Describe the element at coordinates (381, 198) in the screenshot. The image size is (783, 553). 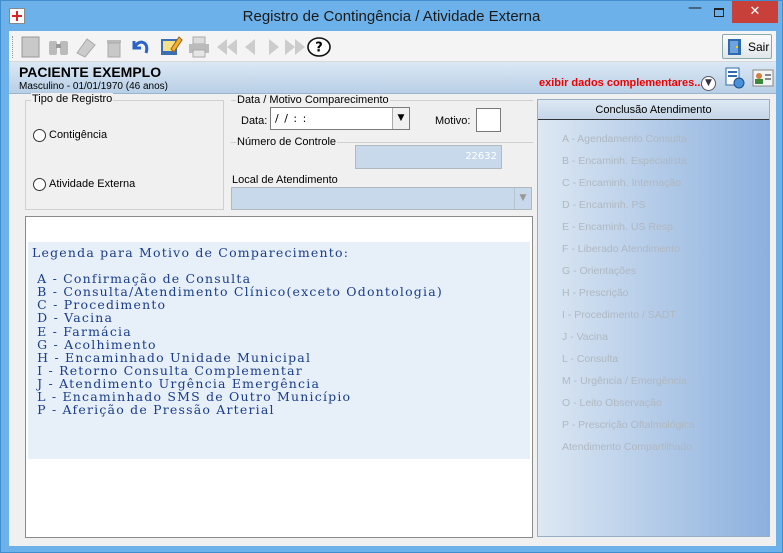
I see `service-location-select: ▼` at that location.